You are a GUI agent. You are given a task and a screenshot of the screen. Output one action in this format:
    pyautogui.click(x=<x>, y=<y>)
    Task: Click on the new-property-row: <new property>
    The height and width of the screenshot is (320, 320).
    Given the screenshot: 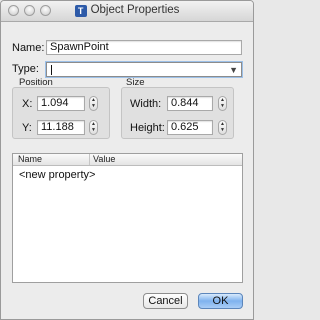 What is the action you would take?
    pyautogui.click(x=57, y=175)
    